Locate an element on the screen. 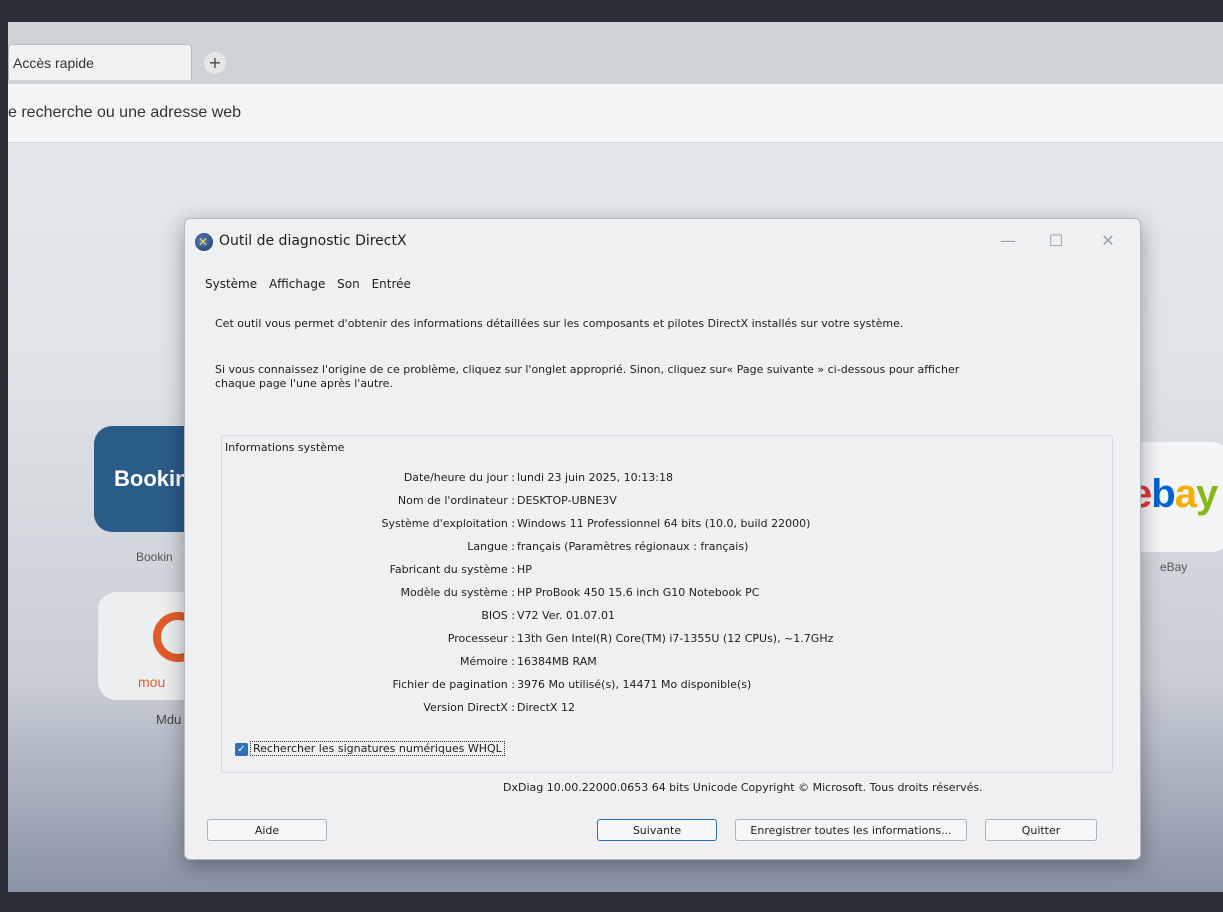 Image resolution: width=1223 pixels, height=912 pixels. info-key: Version DirectX : is located at coordinates (469, 707).